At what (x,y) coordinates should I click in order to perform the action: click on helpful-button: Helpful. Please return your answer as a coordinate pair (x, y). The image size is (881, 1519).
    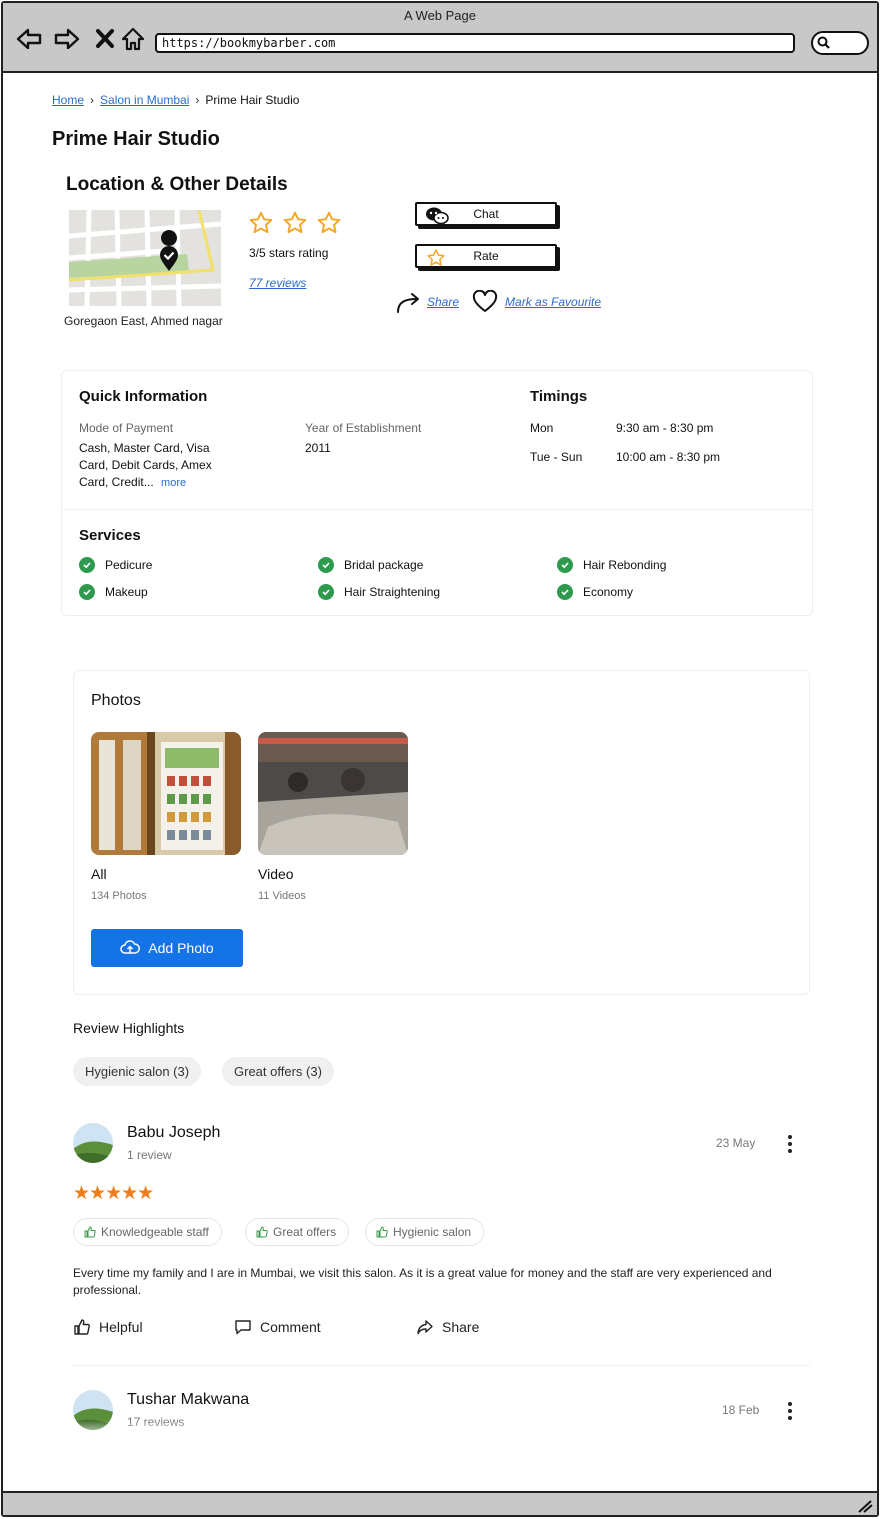
    Looking at the image, I should click on (108, 1327).